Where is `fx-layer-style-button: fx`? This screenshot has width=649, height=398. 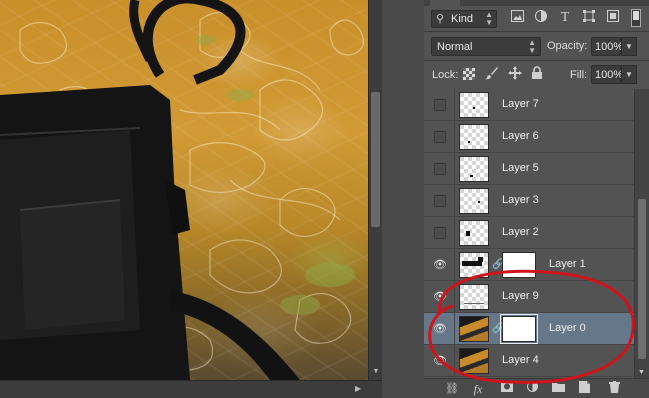 fx-layer-style-button: fx is located at coordinates (478, 389).